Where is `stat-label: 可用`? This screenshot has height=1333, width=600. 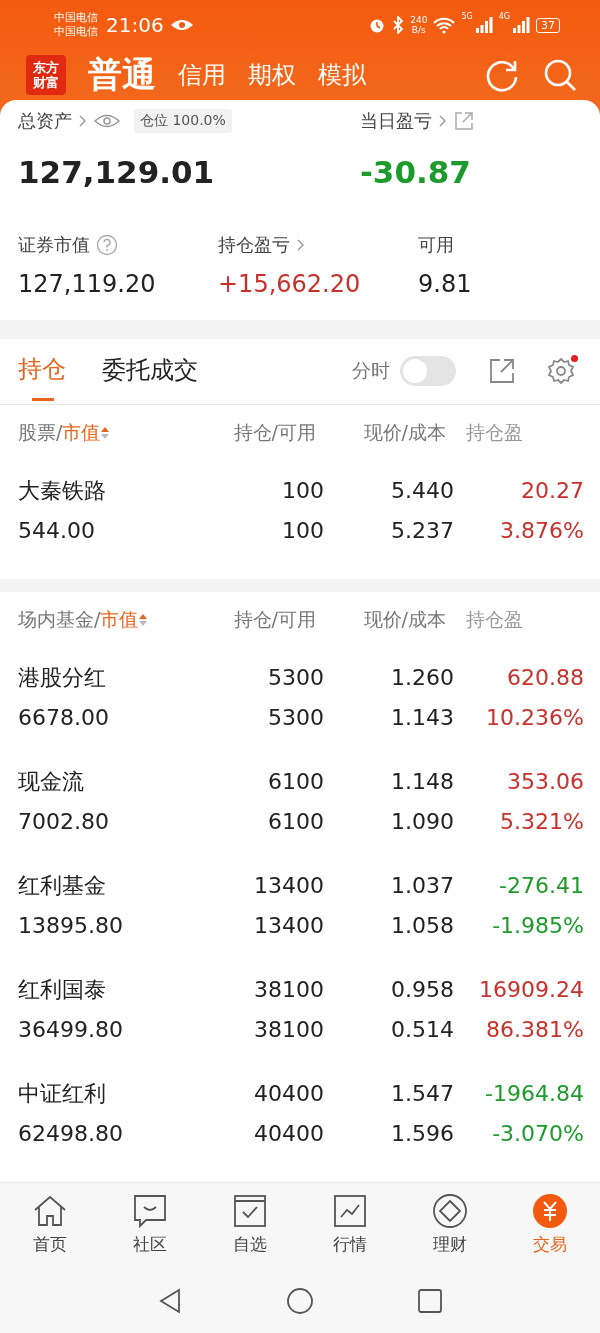 stat-label: 可用 is located at coordinates (436, 245).